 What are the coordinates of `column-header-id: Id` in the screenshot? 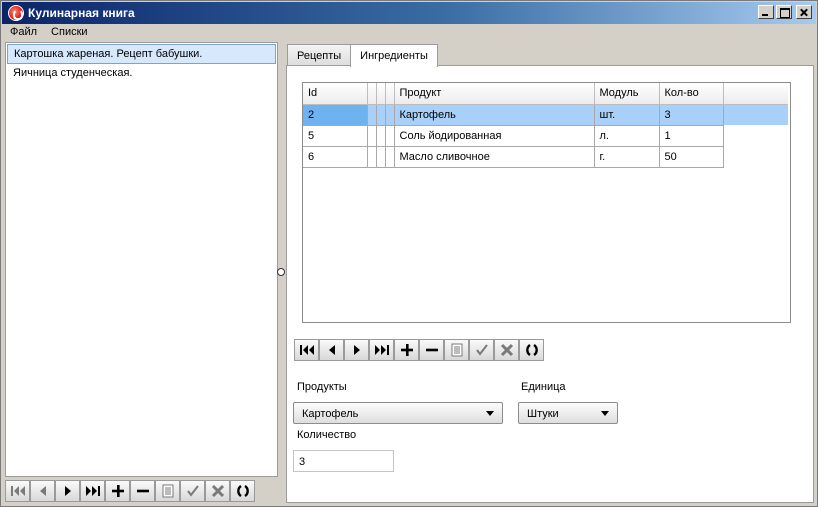 It's located at (335, 94).